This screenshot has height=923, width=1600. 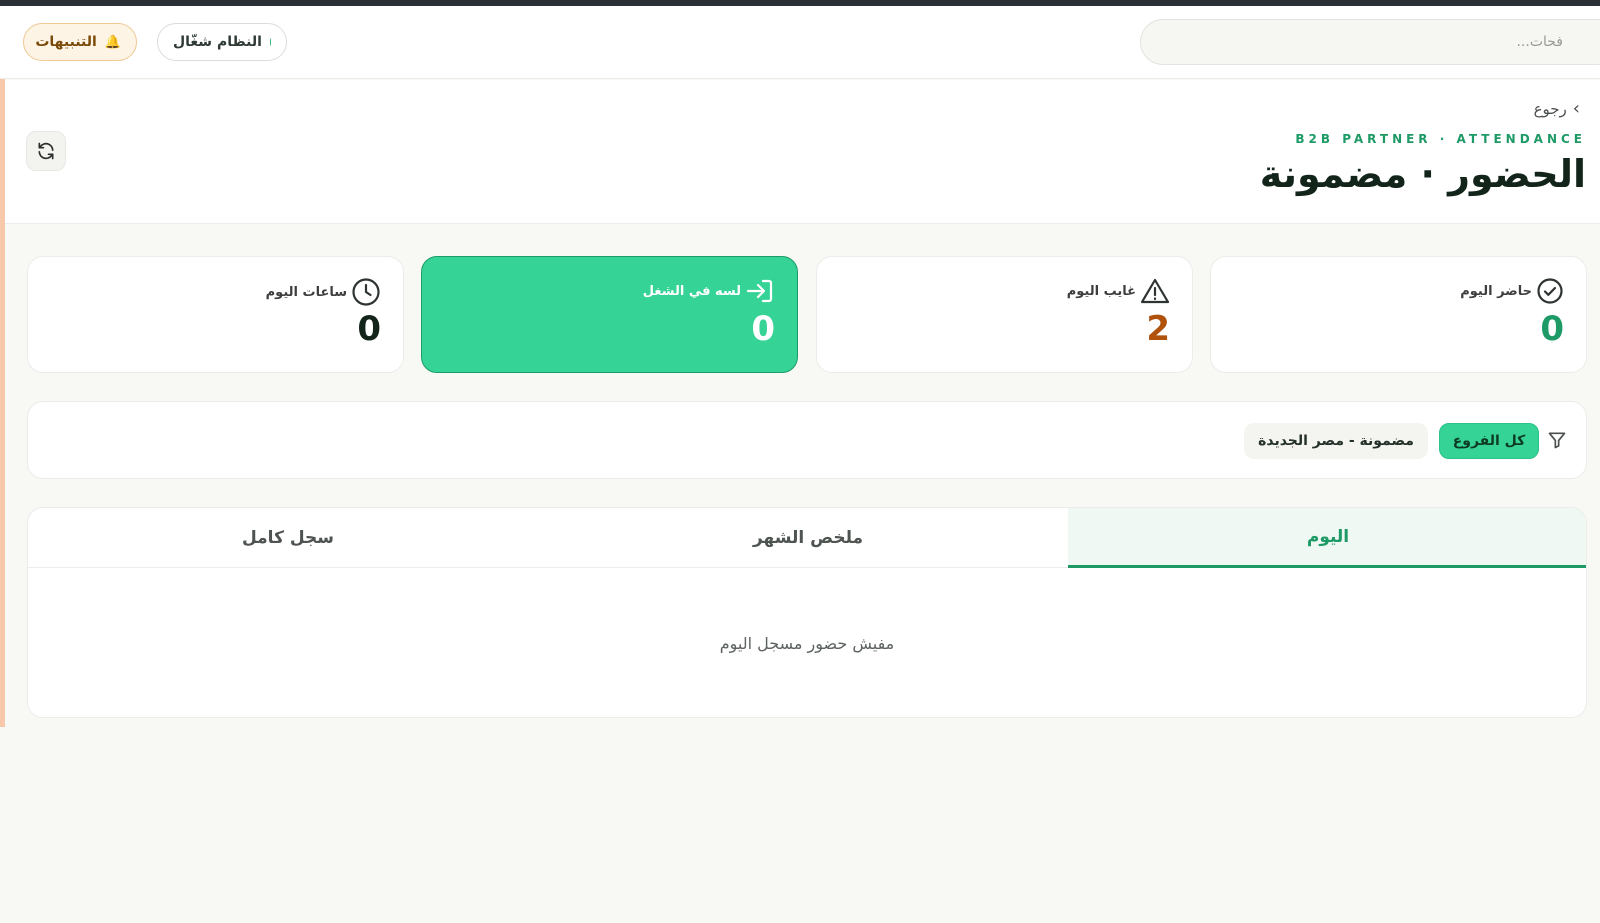 What do you see at coordinates (763, 329) in the screenshot?
I see `stat-value-still-working: 0` at bounding box center [763, 329].